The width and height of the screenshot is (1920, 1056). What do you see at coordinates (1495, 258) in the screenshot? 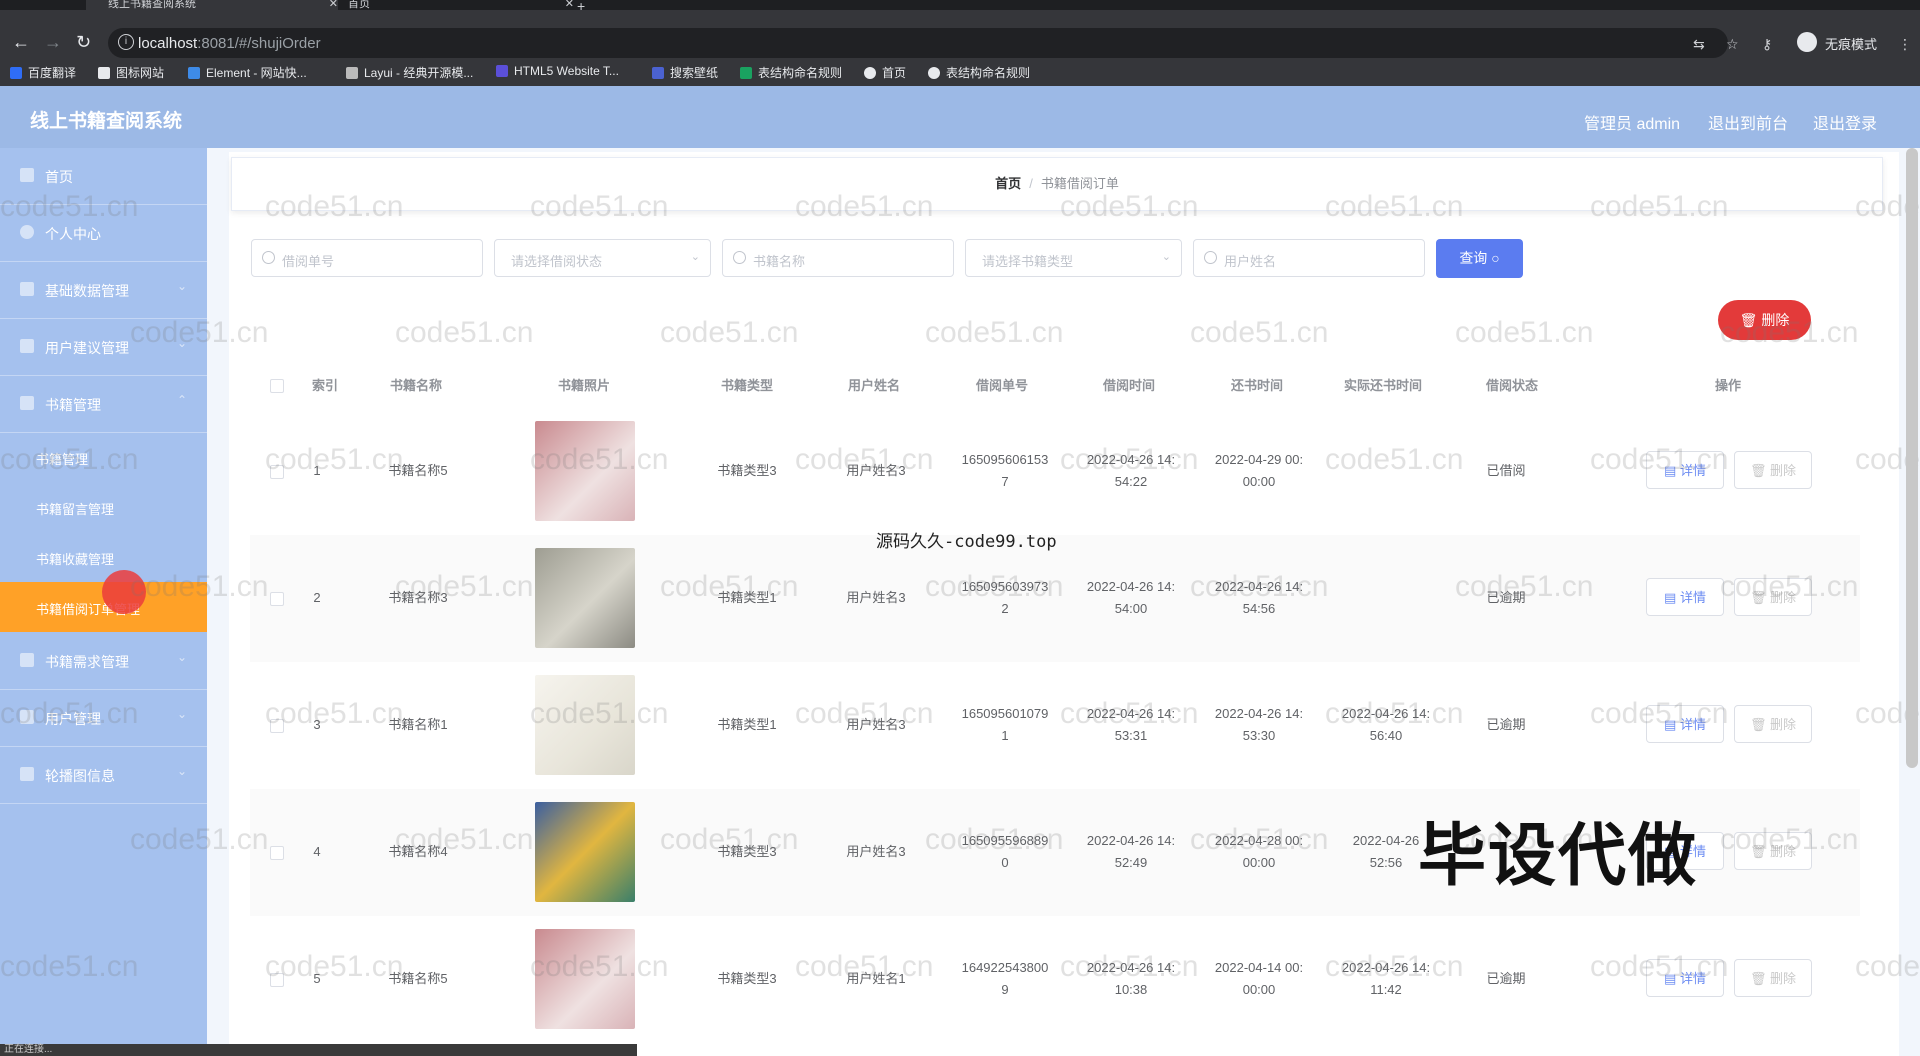
I see `search-icon: ○` at bounding box center [1495, 258].